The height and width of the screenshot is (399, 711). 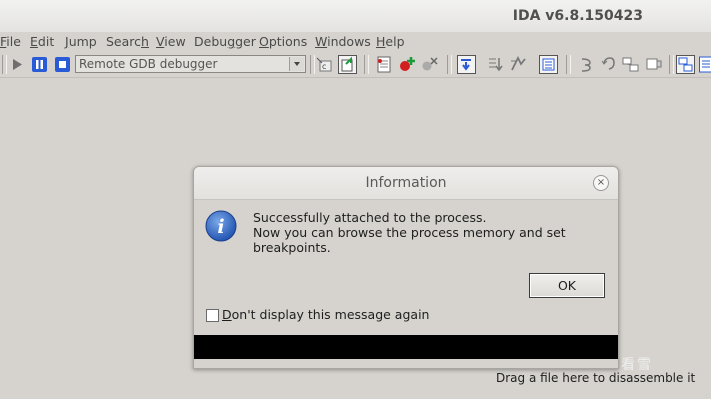 I want to click on menu-options-mnemonic: O, so click(x=264, y=41).